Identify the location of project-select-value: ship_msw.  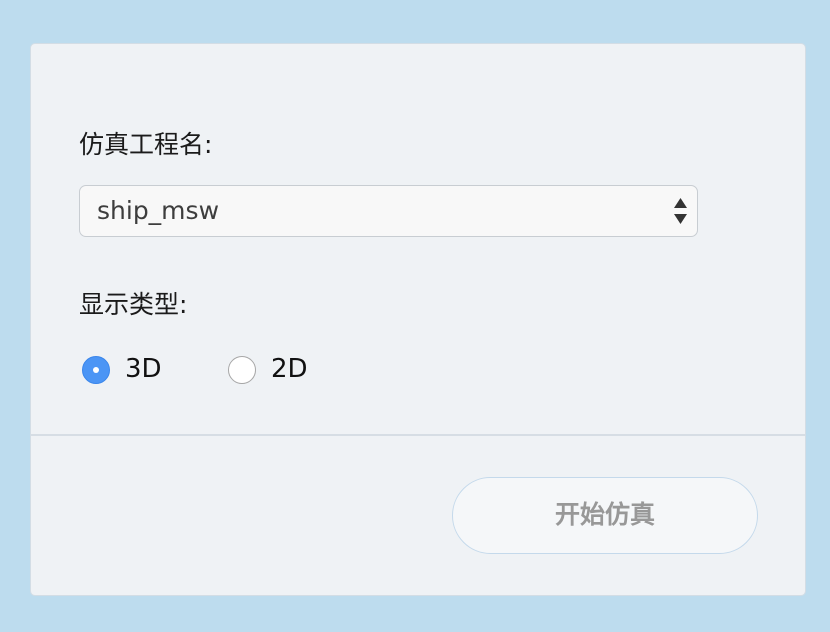
(158, 210).